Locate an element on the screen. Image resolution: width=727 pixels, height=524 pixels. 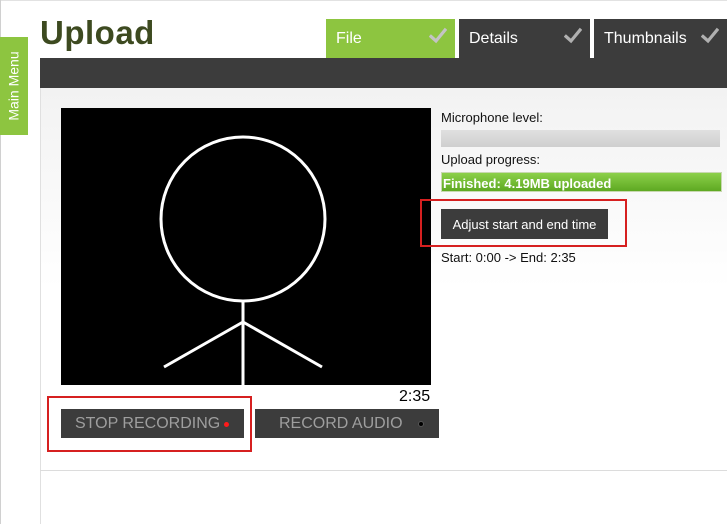
upload-progress-bar: Finished: 4.19MB uploaded is located at coordinates (581, 182).